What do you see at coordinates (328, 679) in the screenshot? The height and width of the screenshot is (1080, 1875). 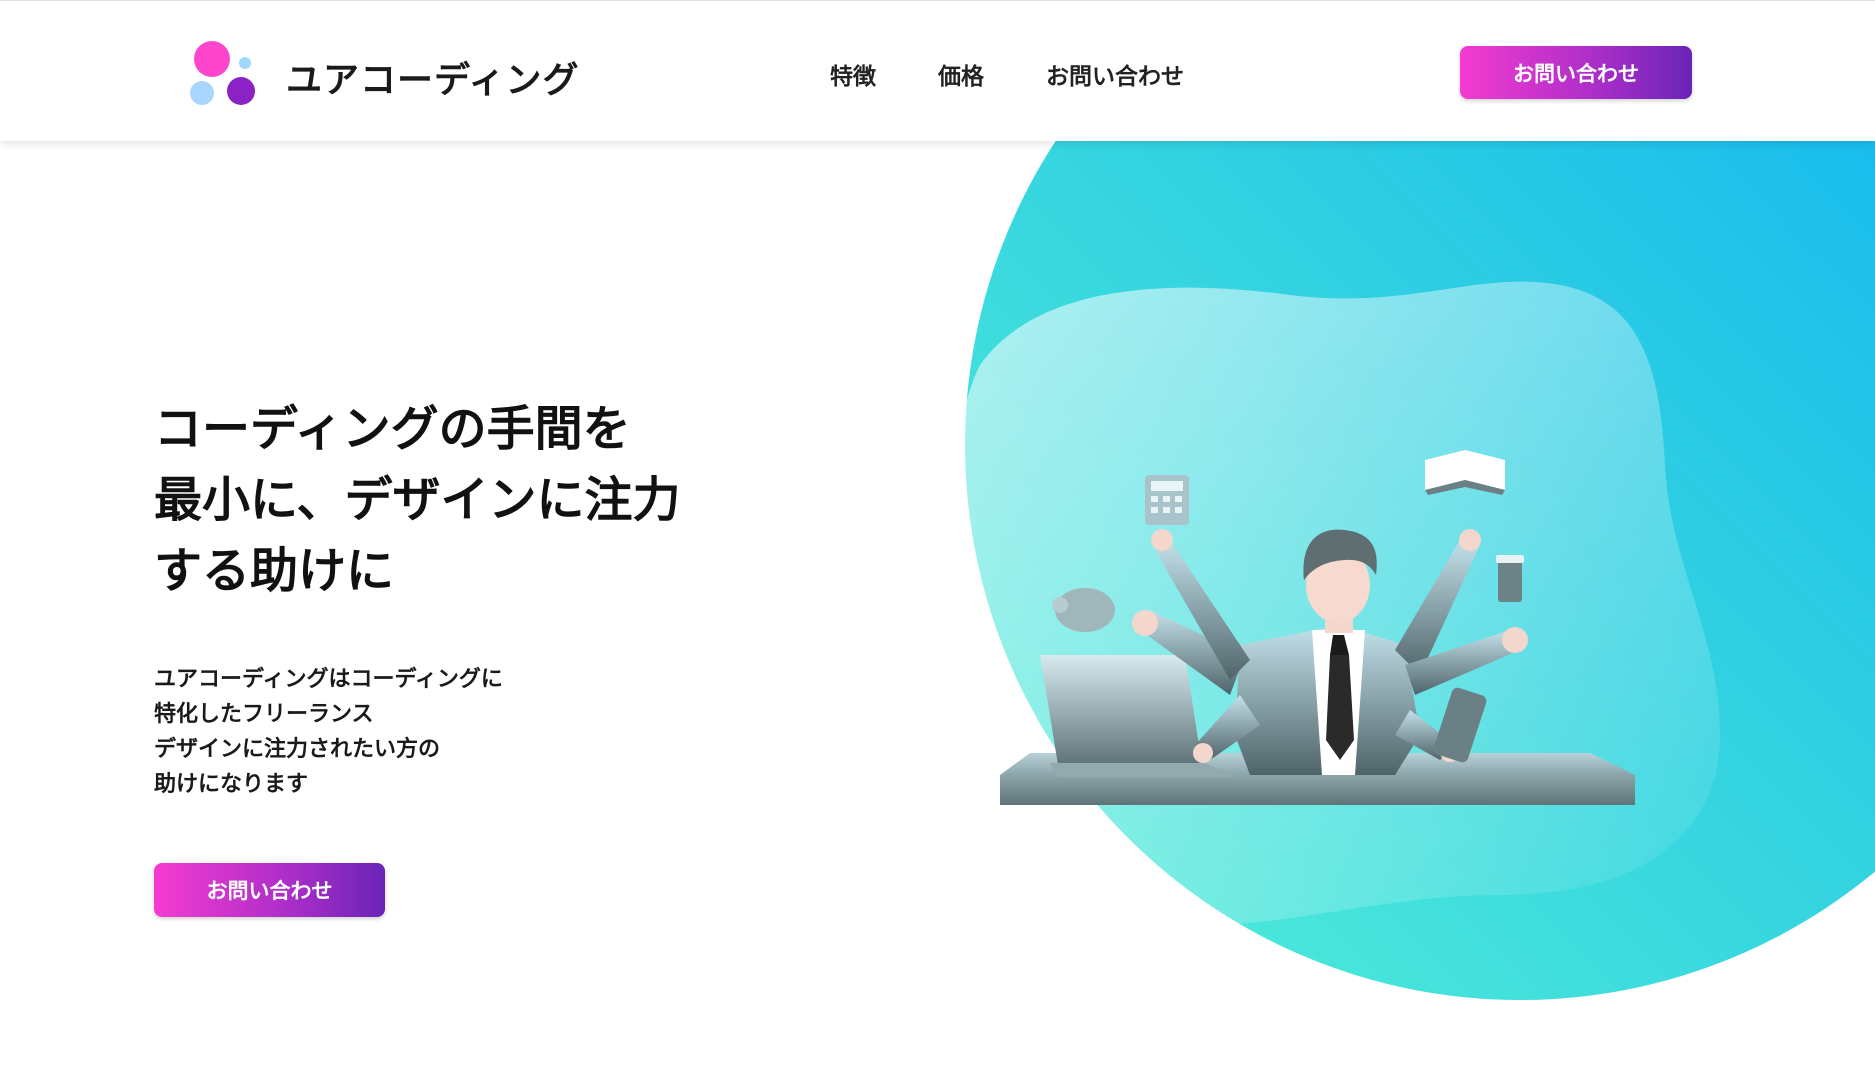 I see `hero-description-line: ユアコーディングはコーディングに` at bounding box center [328, 679].